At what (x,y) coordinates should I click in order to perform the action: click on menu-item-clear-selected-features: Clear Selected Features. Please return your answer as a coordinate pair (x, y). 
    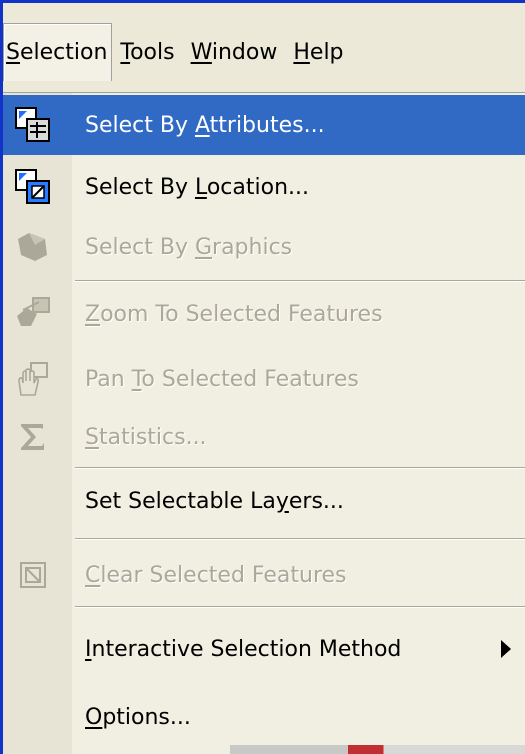
    Looking at the image, I should click on (264, 575).